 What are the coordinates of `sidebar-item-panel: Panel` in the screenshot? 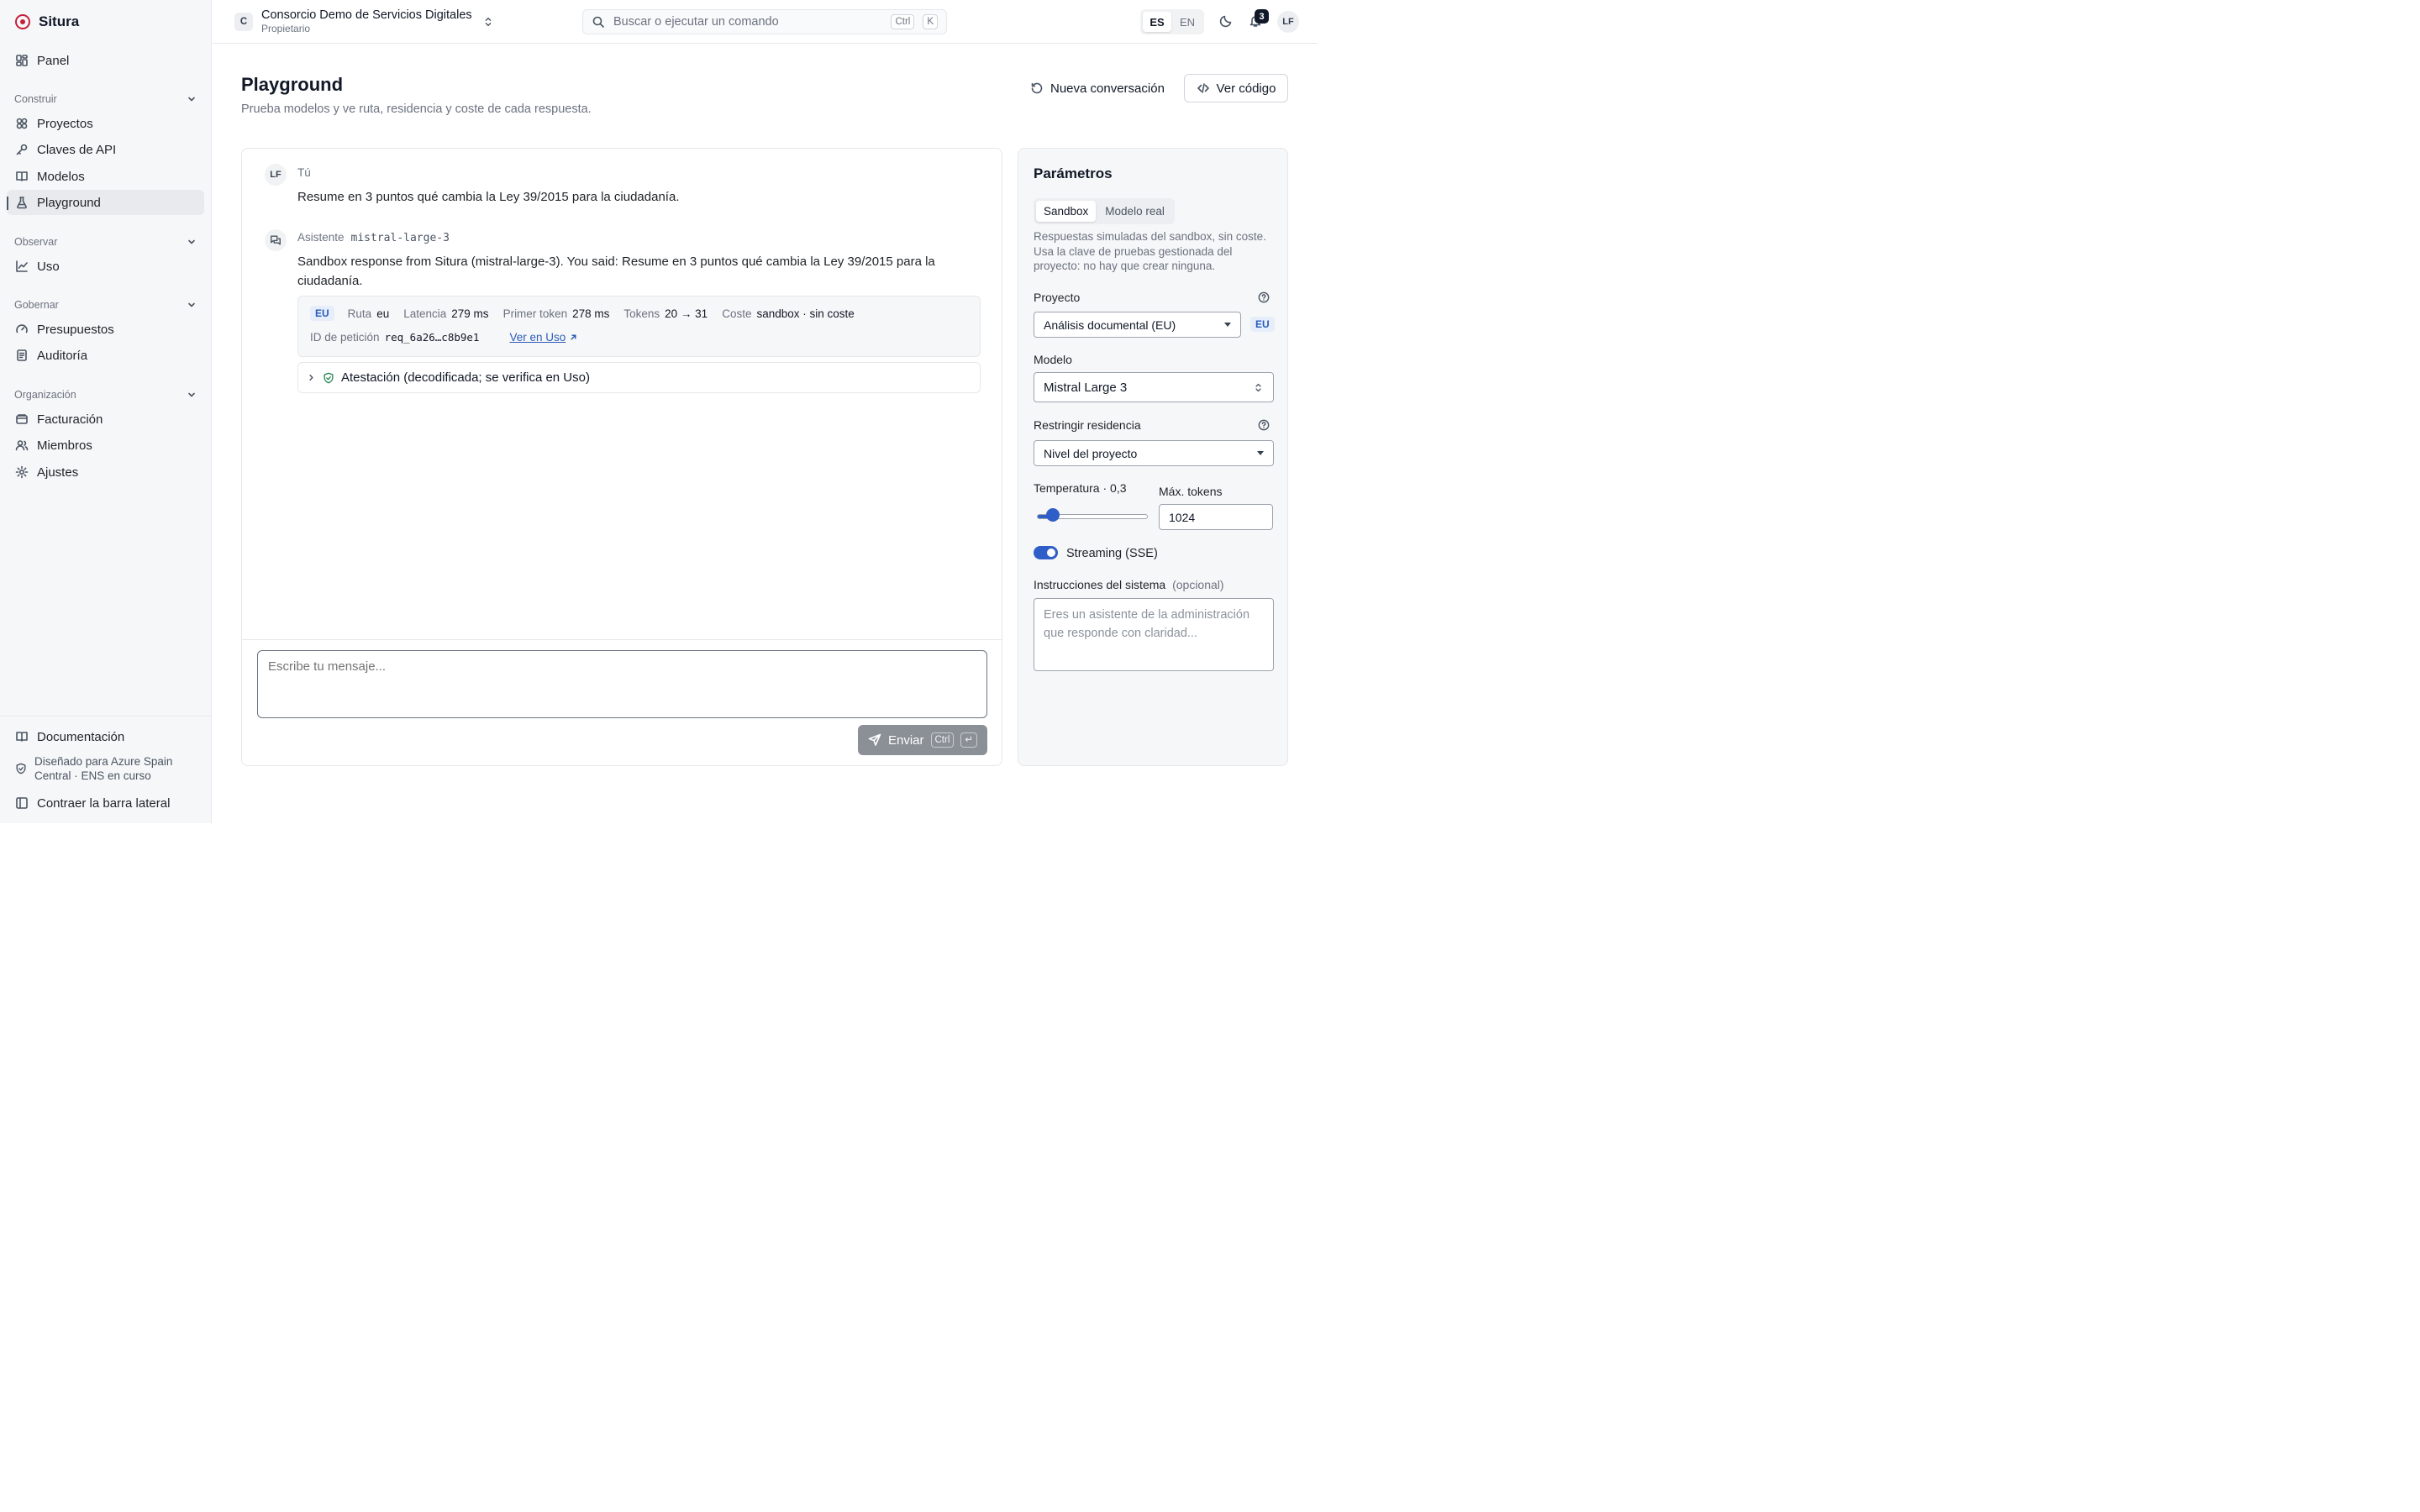 It's located at (105, 60).